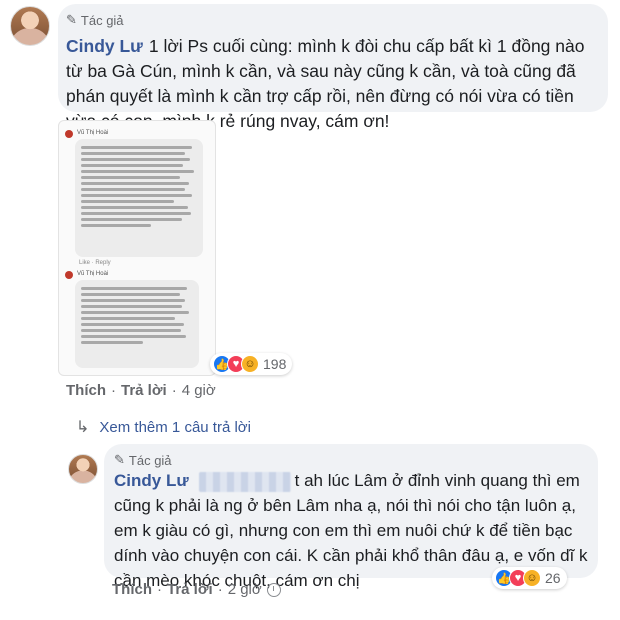  Describe the element at coordinates (95, 263) in the screenshot. I see `mini-actions: Like · Reply` at that location.